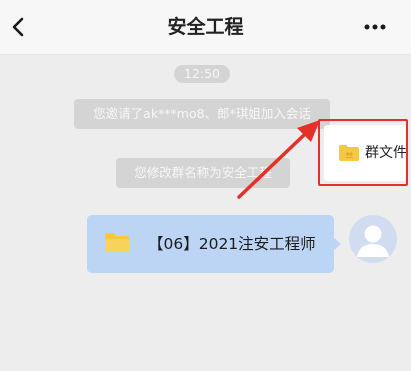  I want to click on more-options-icon, so click(375, 27).